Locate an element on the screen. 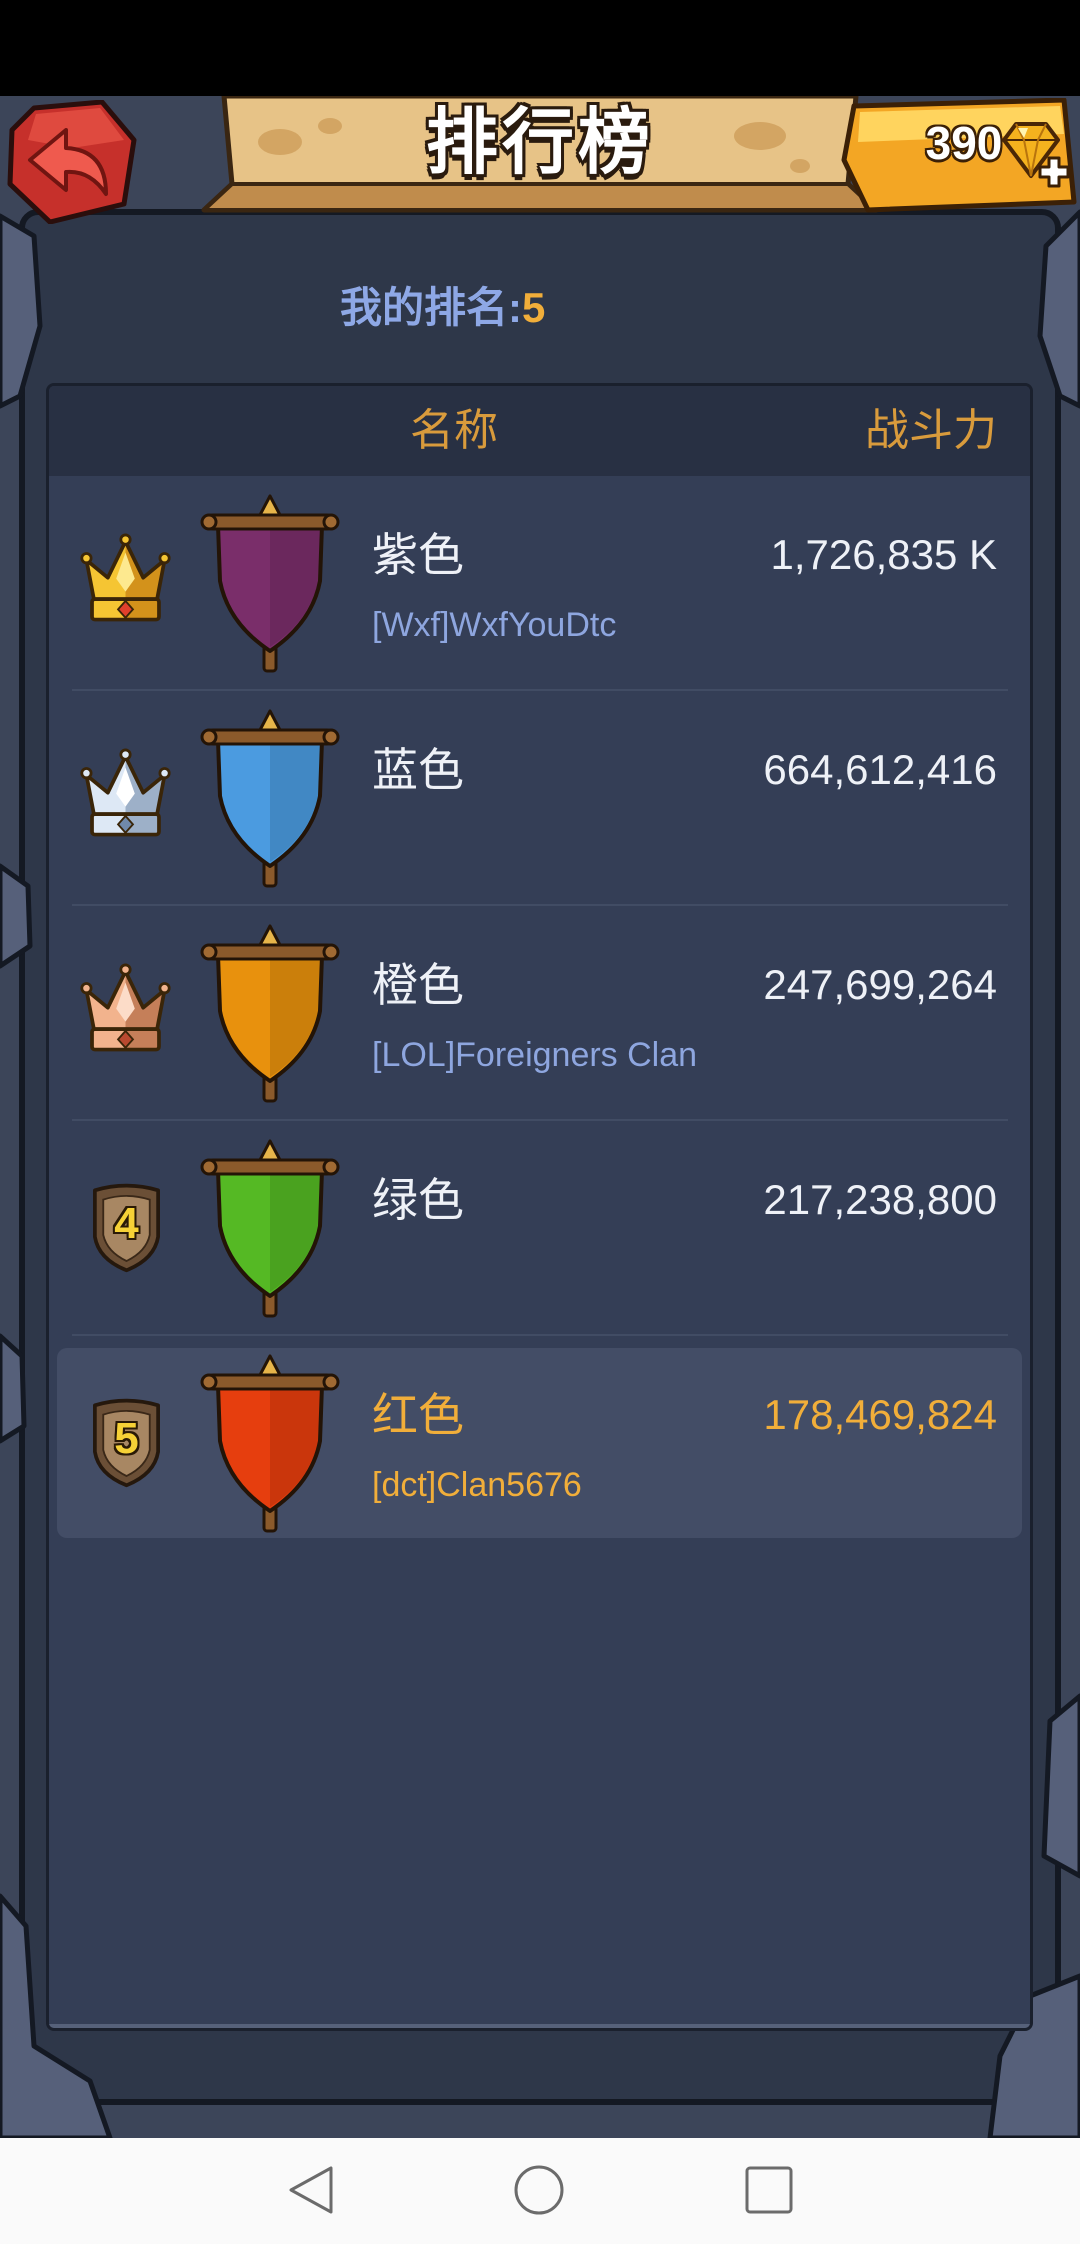 Image resolution: width=1080 pixels, height=2244 pixels. gold-crown-icon is located at coordinates (125, 577).